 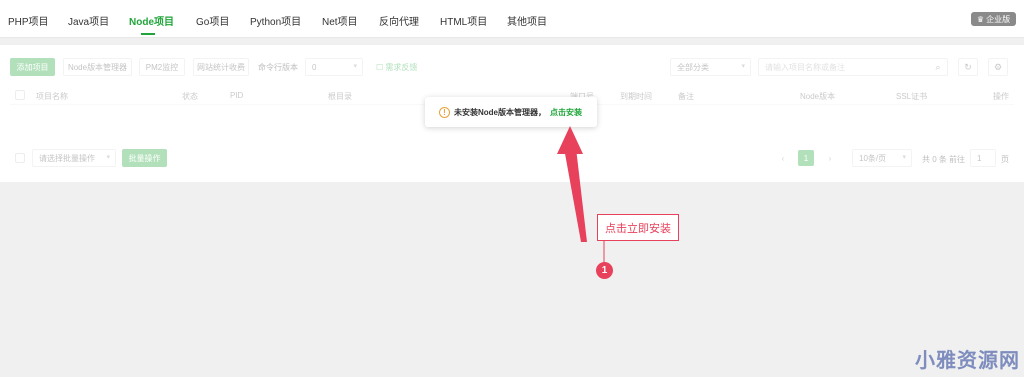 I want to click on tab-reverse-proxy: 反向代理, so click(x=399, y=20).